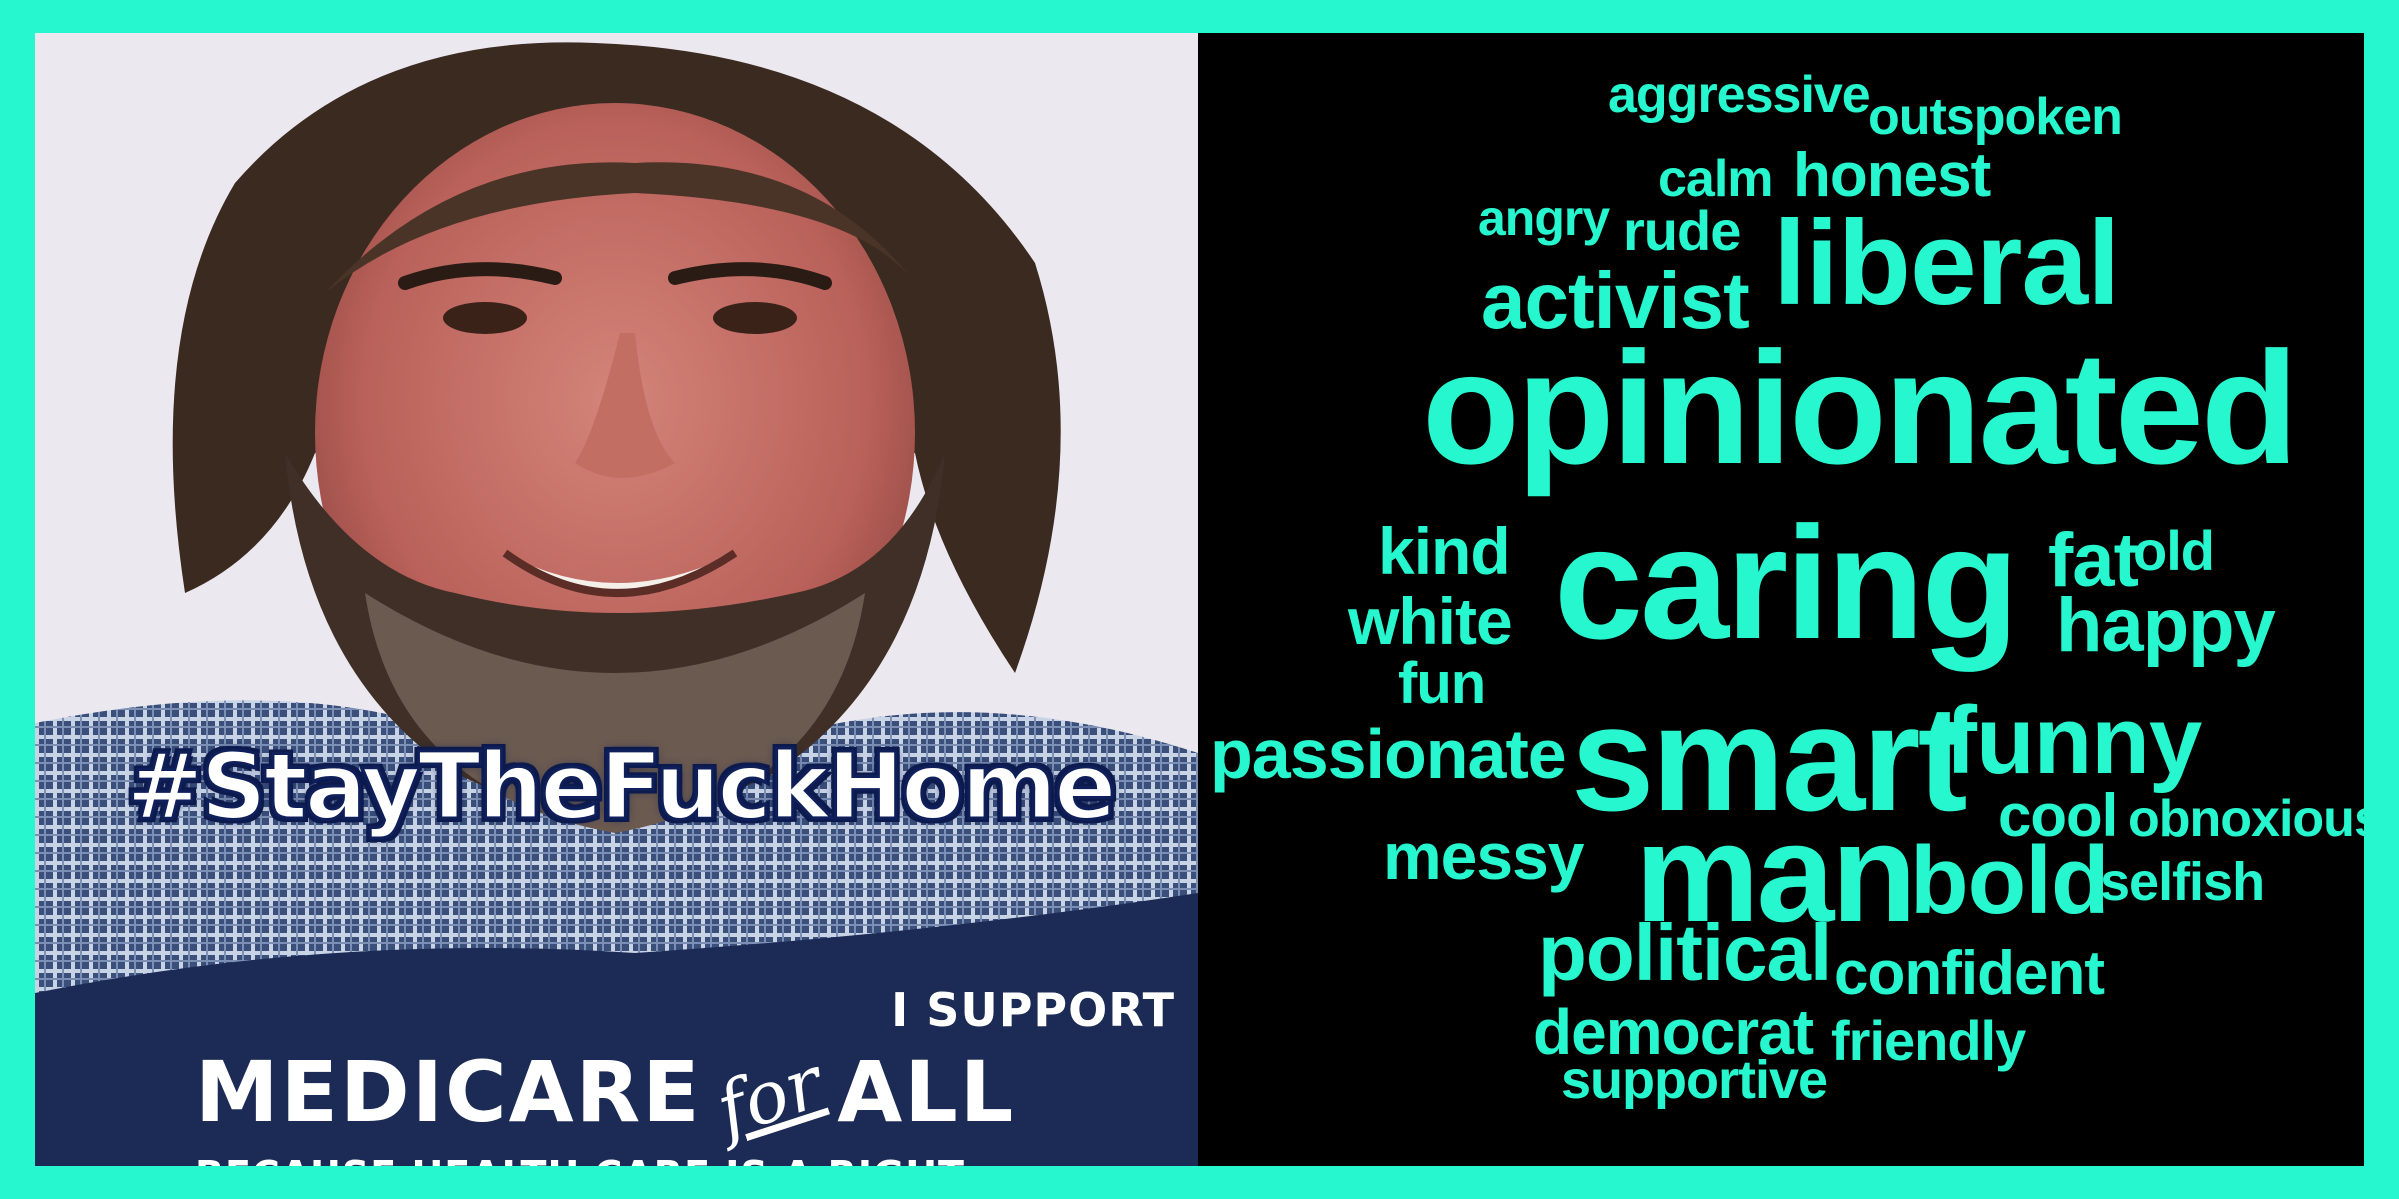 The height and width of the screenshot is (1199, 2399). What do you see at coordinates (1946, 263) in the screenshot?
I see `word-liberal: liberal` at bounding box center [1946, 263].